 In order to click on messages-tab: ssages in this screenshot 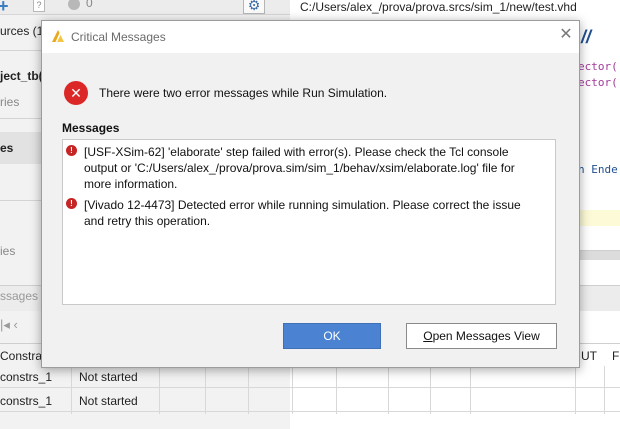, I will do `click(19, 296)`.